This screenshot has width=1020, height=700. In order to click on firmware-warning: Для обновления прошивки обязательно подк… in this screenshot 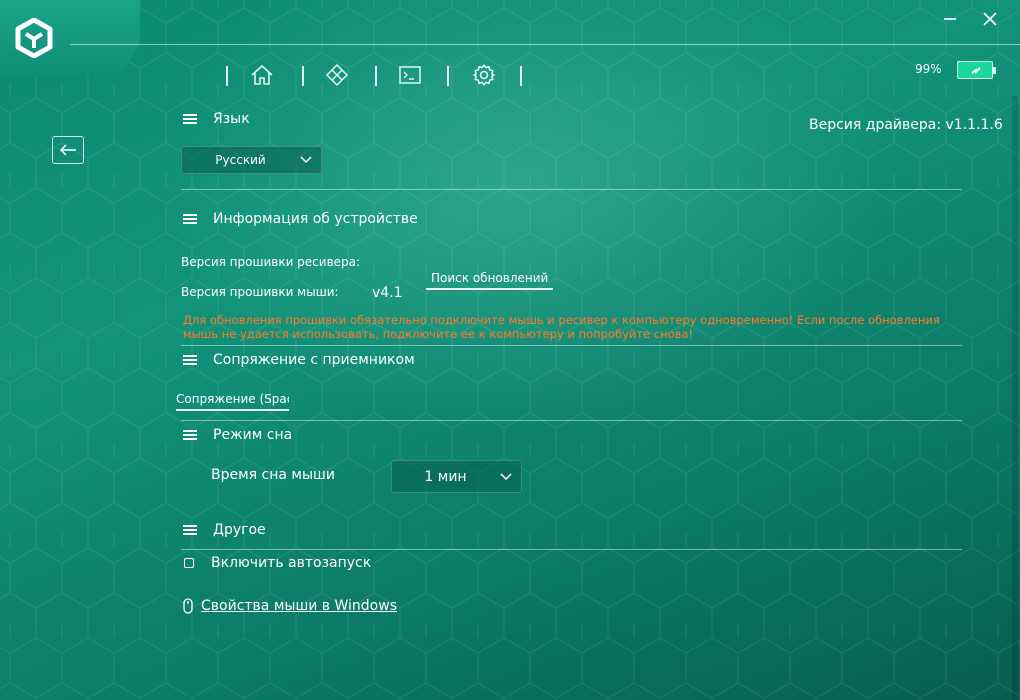, I will do `click(561, 327)`.